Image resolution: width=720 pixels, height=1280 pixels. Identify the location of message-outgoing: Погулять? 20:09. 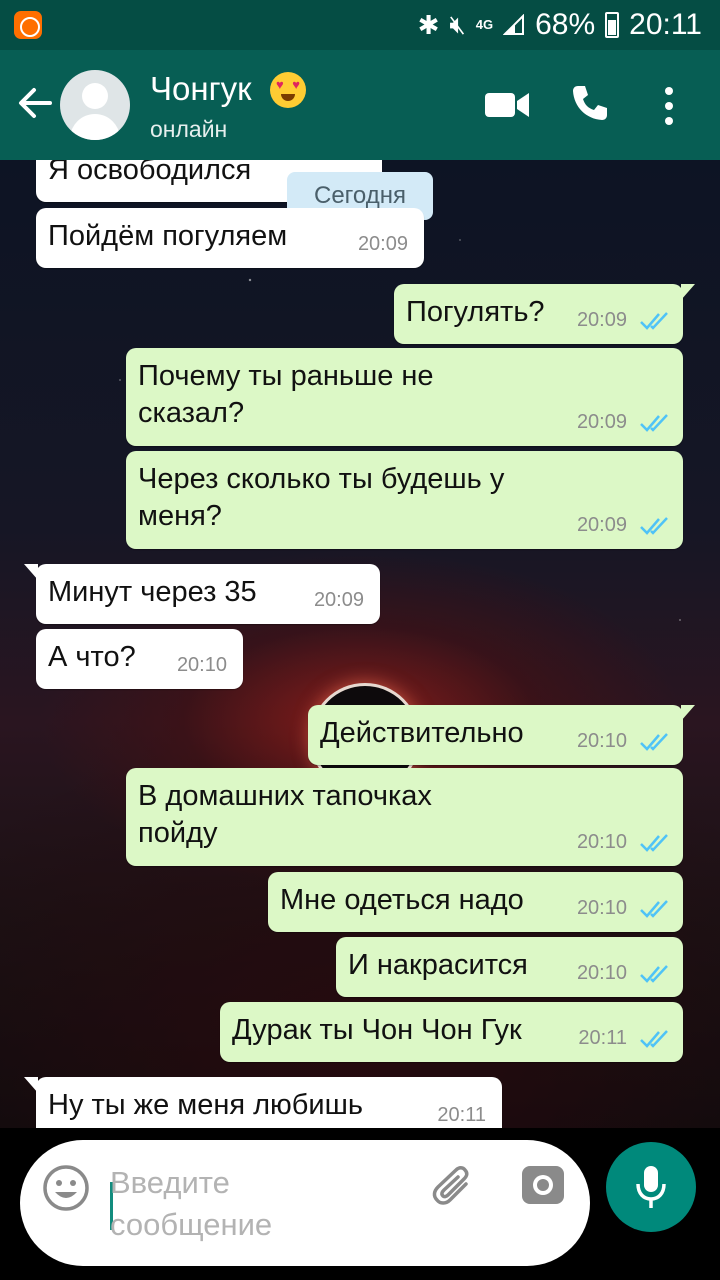
(544, 314).